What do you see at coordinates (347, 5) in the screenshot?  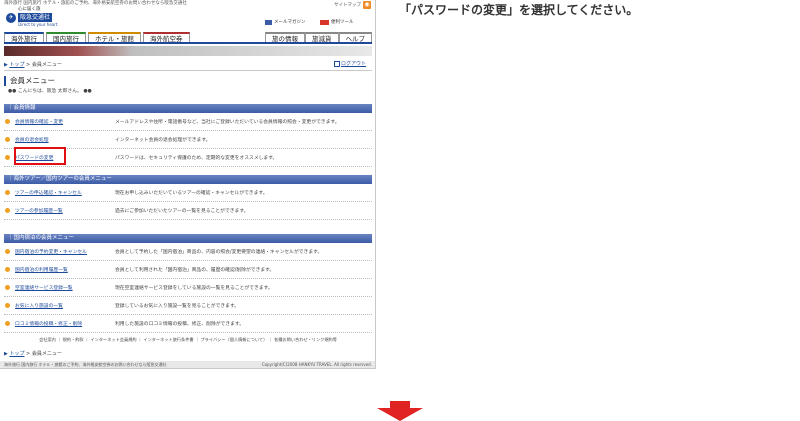 I see `sitemap-link: サイトマップ` at bounding box center [347, 5].